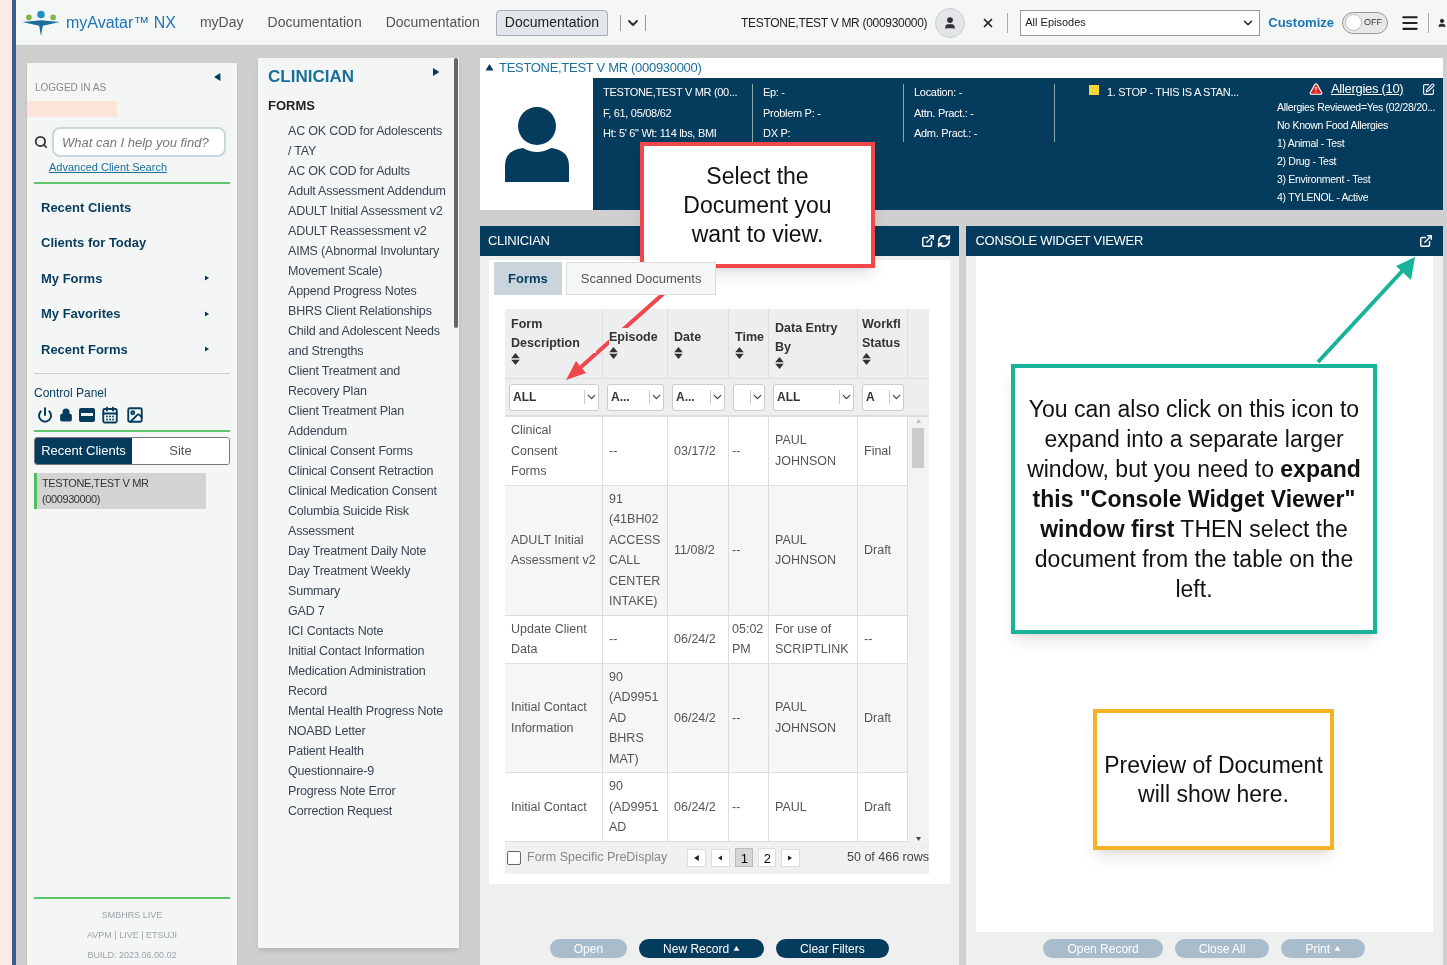 This screenshot has height=965, width=1447. Describe the element at coordinates (367, 711) in the screenshot. I see `form-menu-item: Mental Health Progress Note` at that location.